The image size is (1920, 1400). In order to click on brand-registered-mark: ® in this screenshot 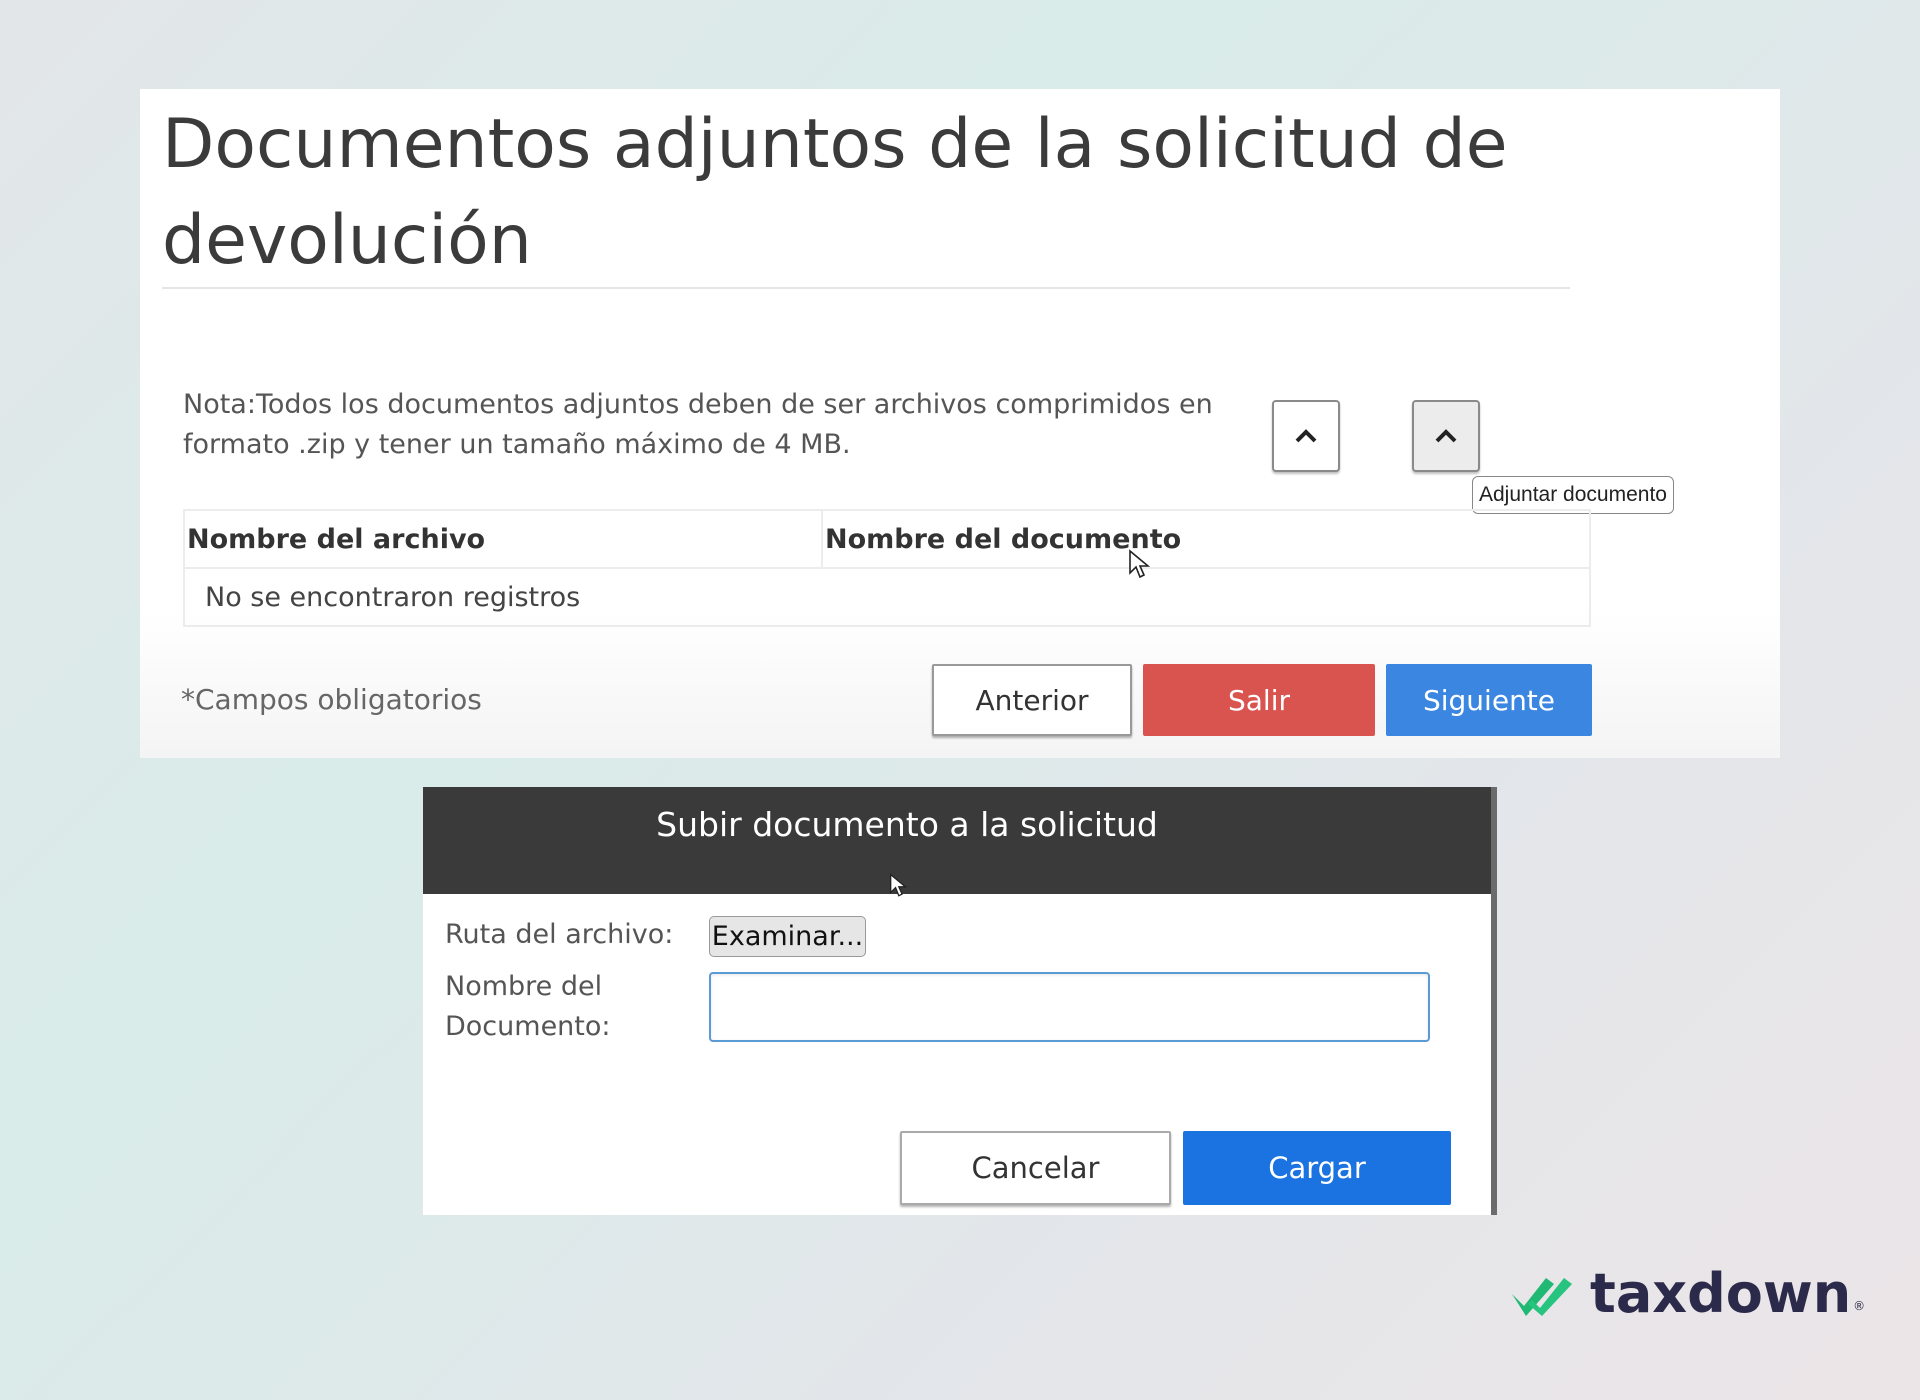, I will do `click(1859, 1306)`.